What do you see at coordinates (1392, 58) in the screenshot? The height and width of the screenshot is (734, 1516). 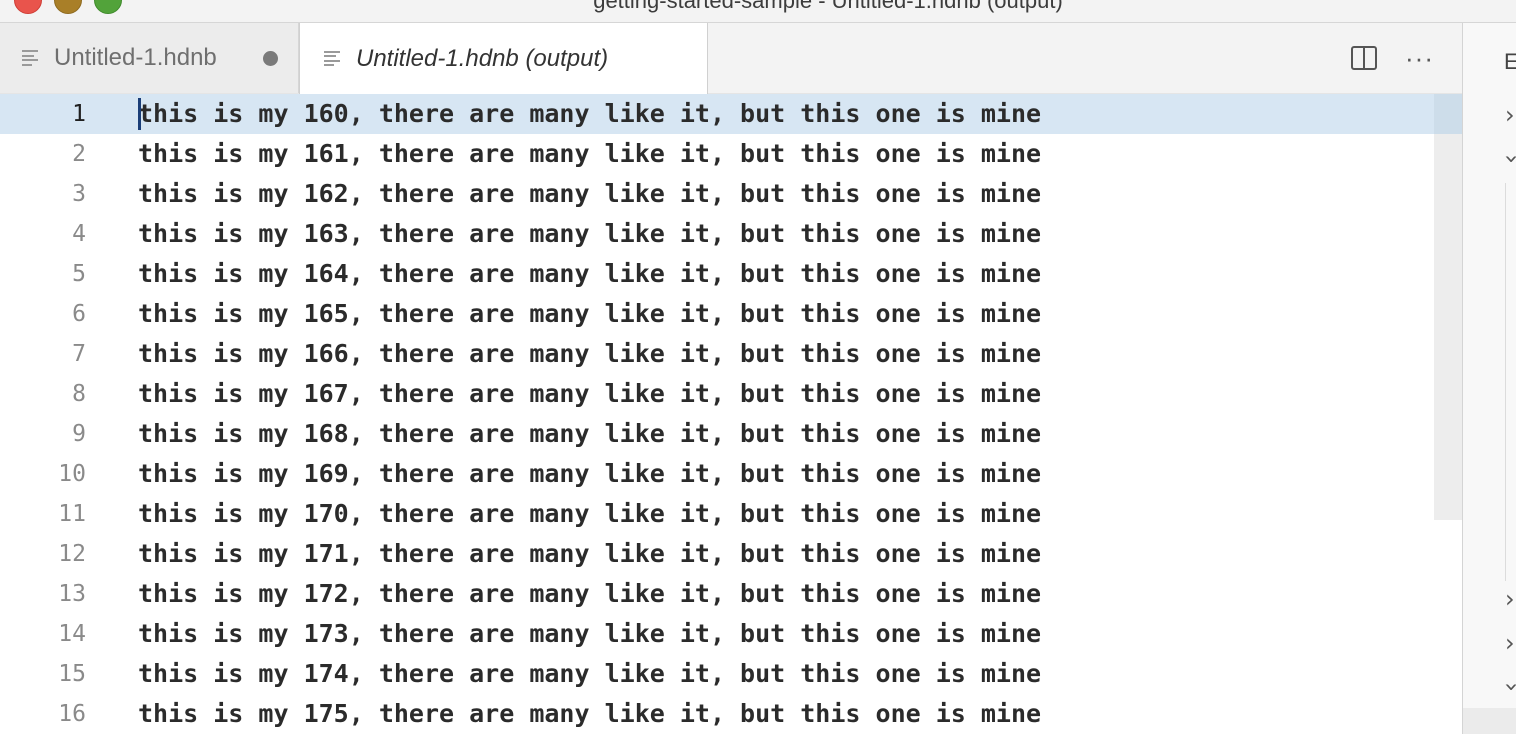 I see `editor-actions: ···` at bounding box center [1392, 58].